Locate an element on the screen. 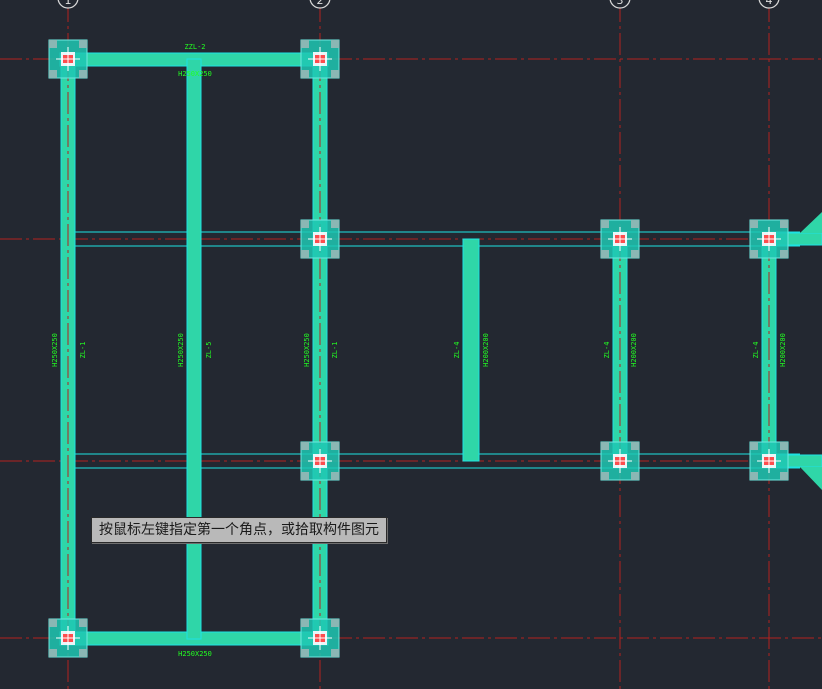 The image size is (822, 689). axis-label-1: 1 is located at coordinates (68, 3).